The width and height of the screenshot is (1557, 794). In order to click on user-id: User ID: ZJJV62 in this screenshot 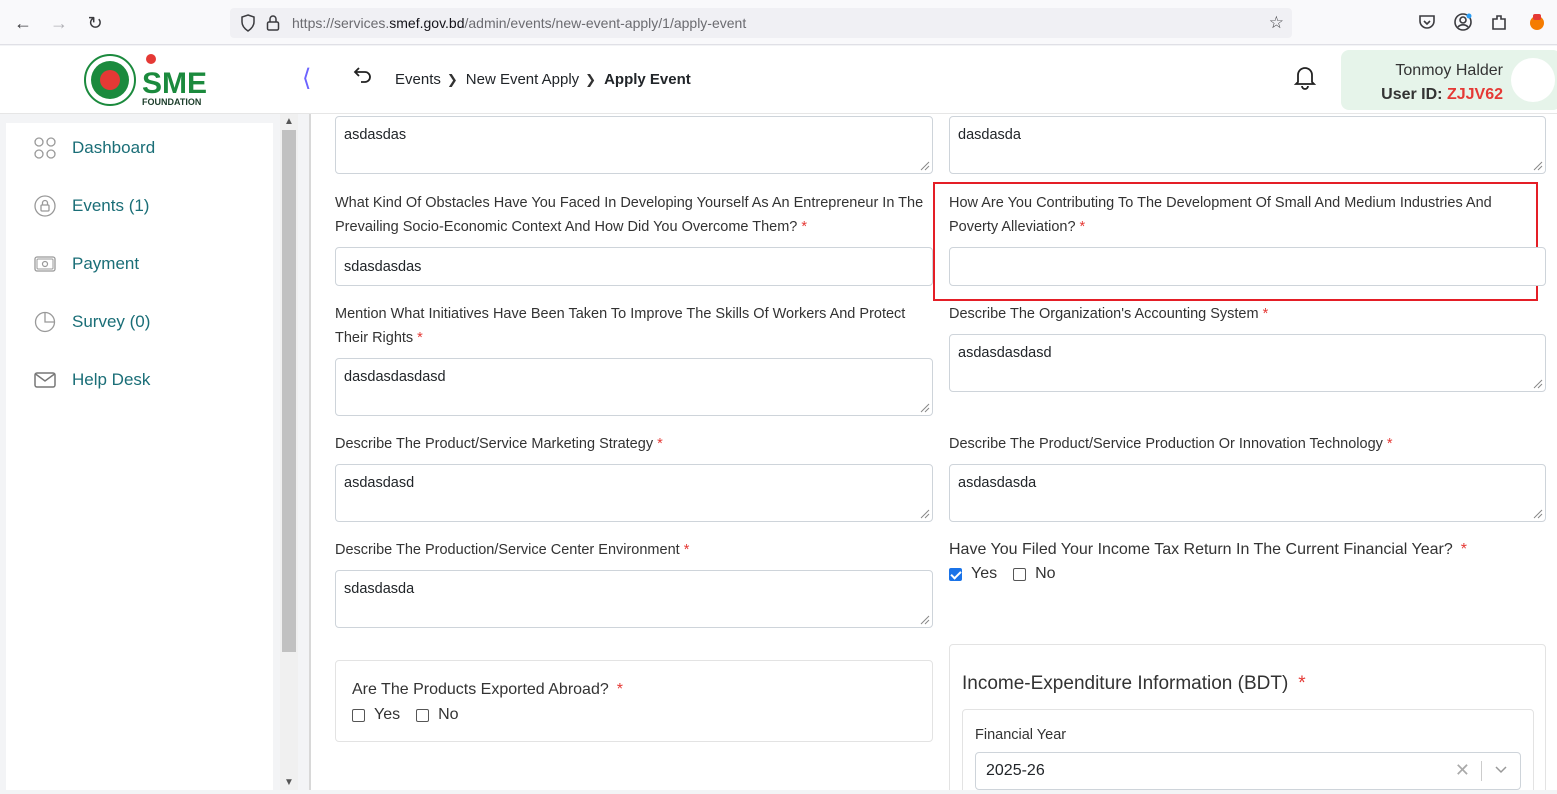, I will do `click(1442, 94)`.